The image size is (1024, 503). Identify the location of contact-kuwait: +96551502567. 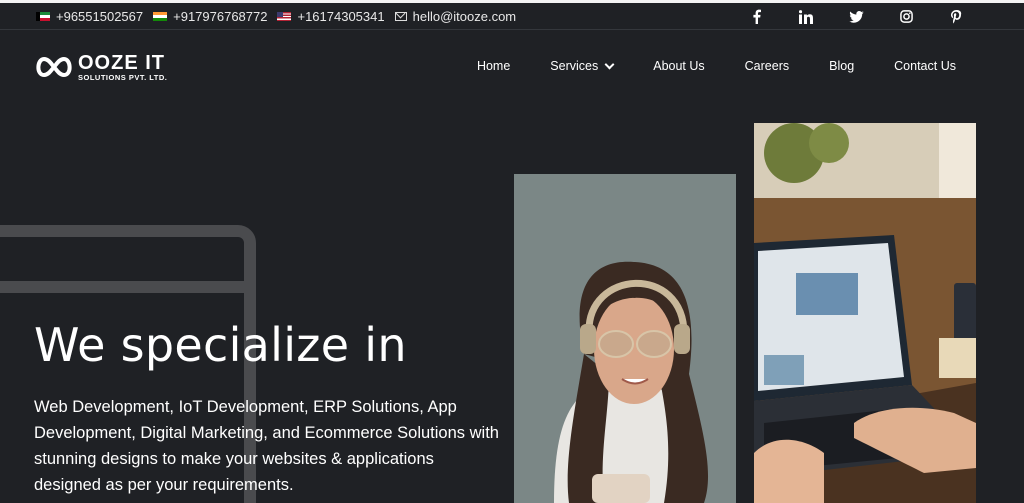
(89, 16).